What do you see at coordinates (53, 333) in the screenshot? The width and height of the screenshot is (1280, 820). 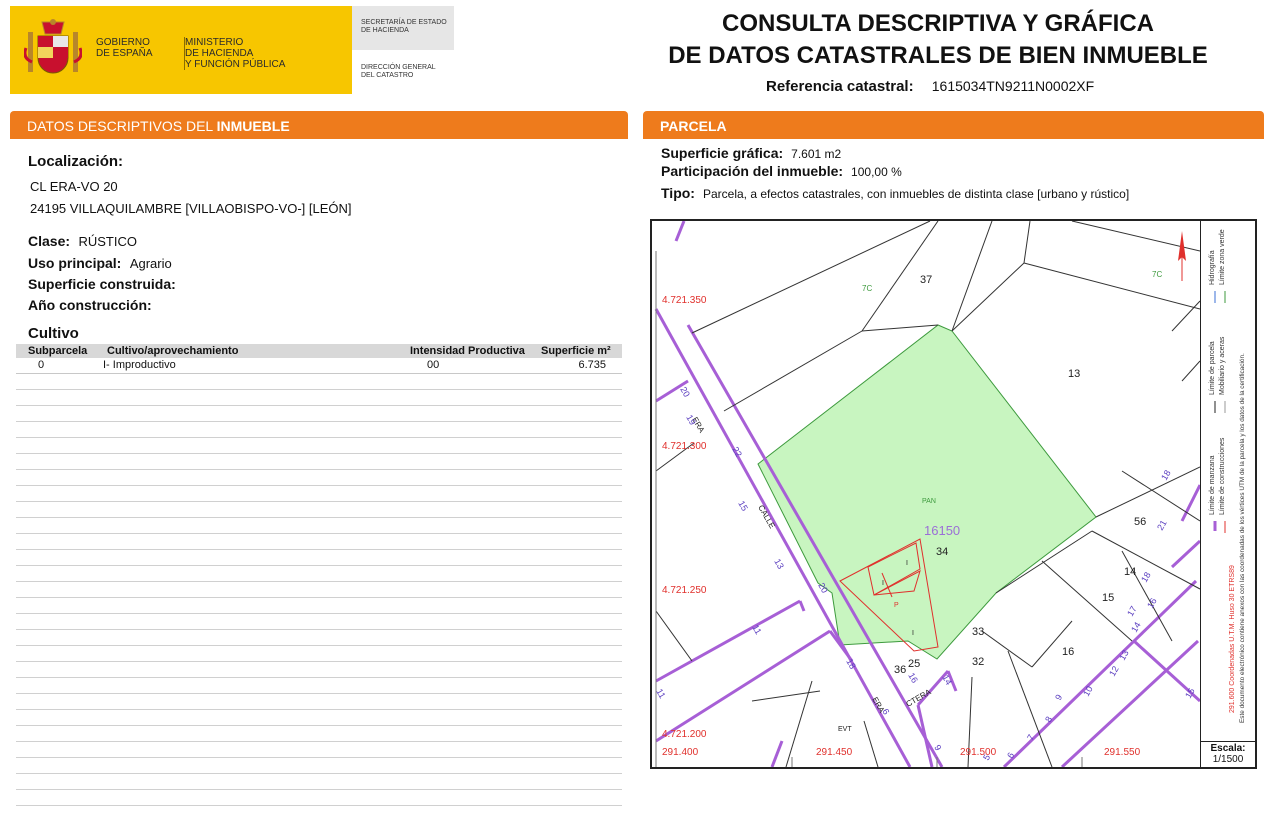 I see `cultivo-title: Cultivo` at bounding box center [53, 333].